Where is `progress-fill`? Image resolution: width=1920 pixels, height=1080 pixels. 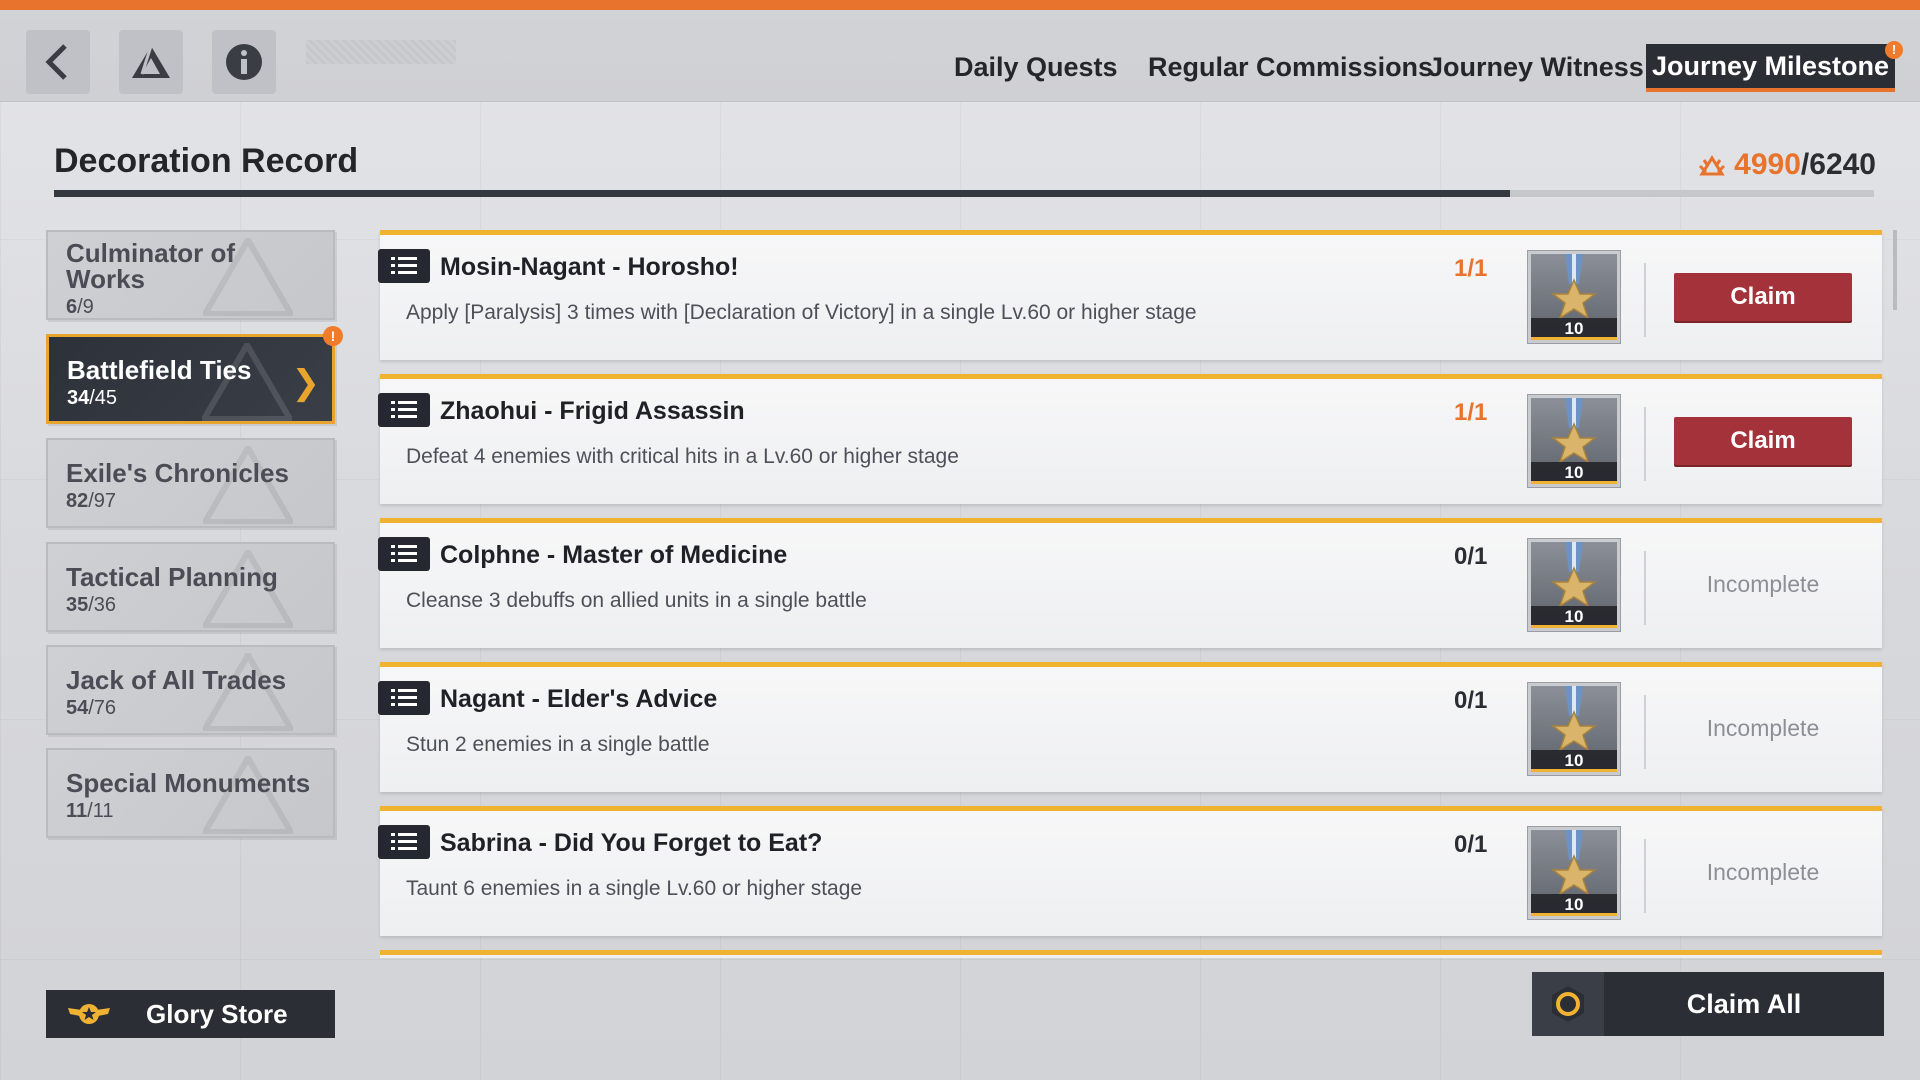 progress-fill is located at coordinates (782, 193).